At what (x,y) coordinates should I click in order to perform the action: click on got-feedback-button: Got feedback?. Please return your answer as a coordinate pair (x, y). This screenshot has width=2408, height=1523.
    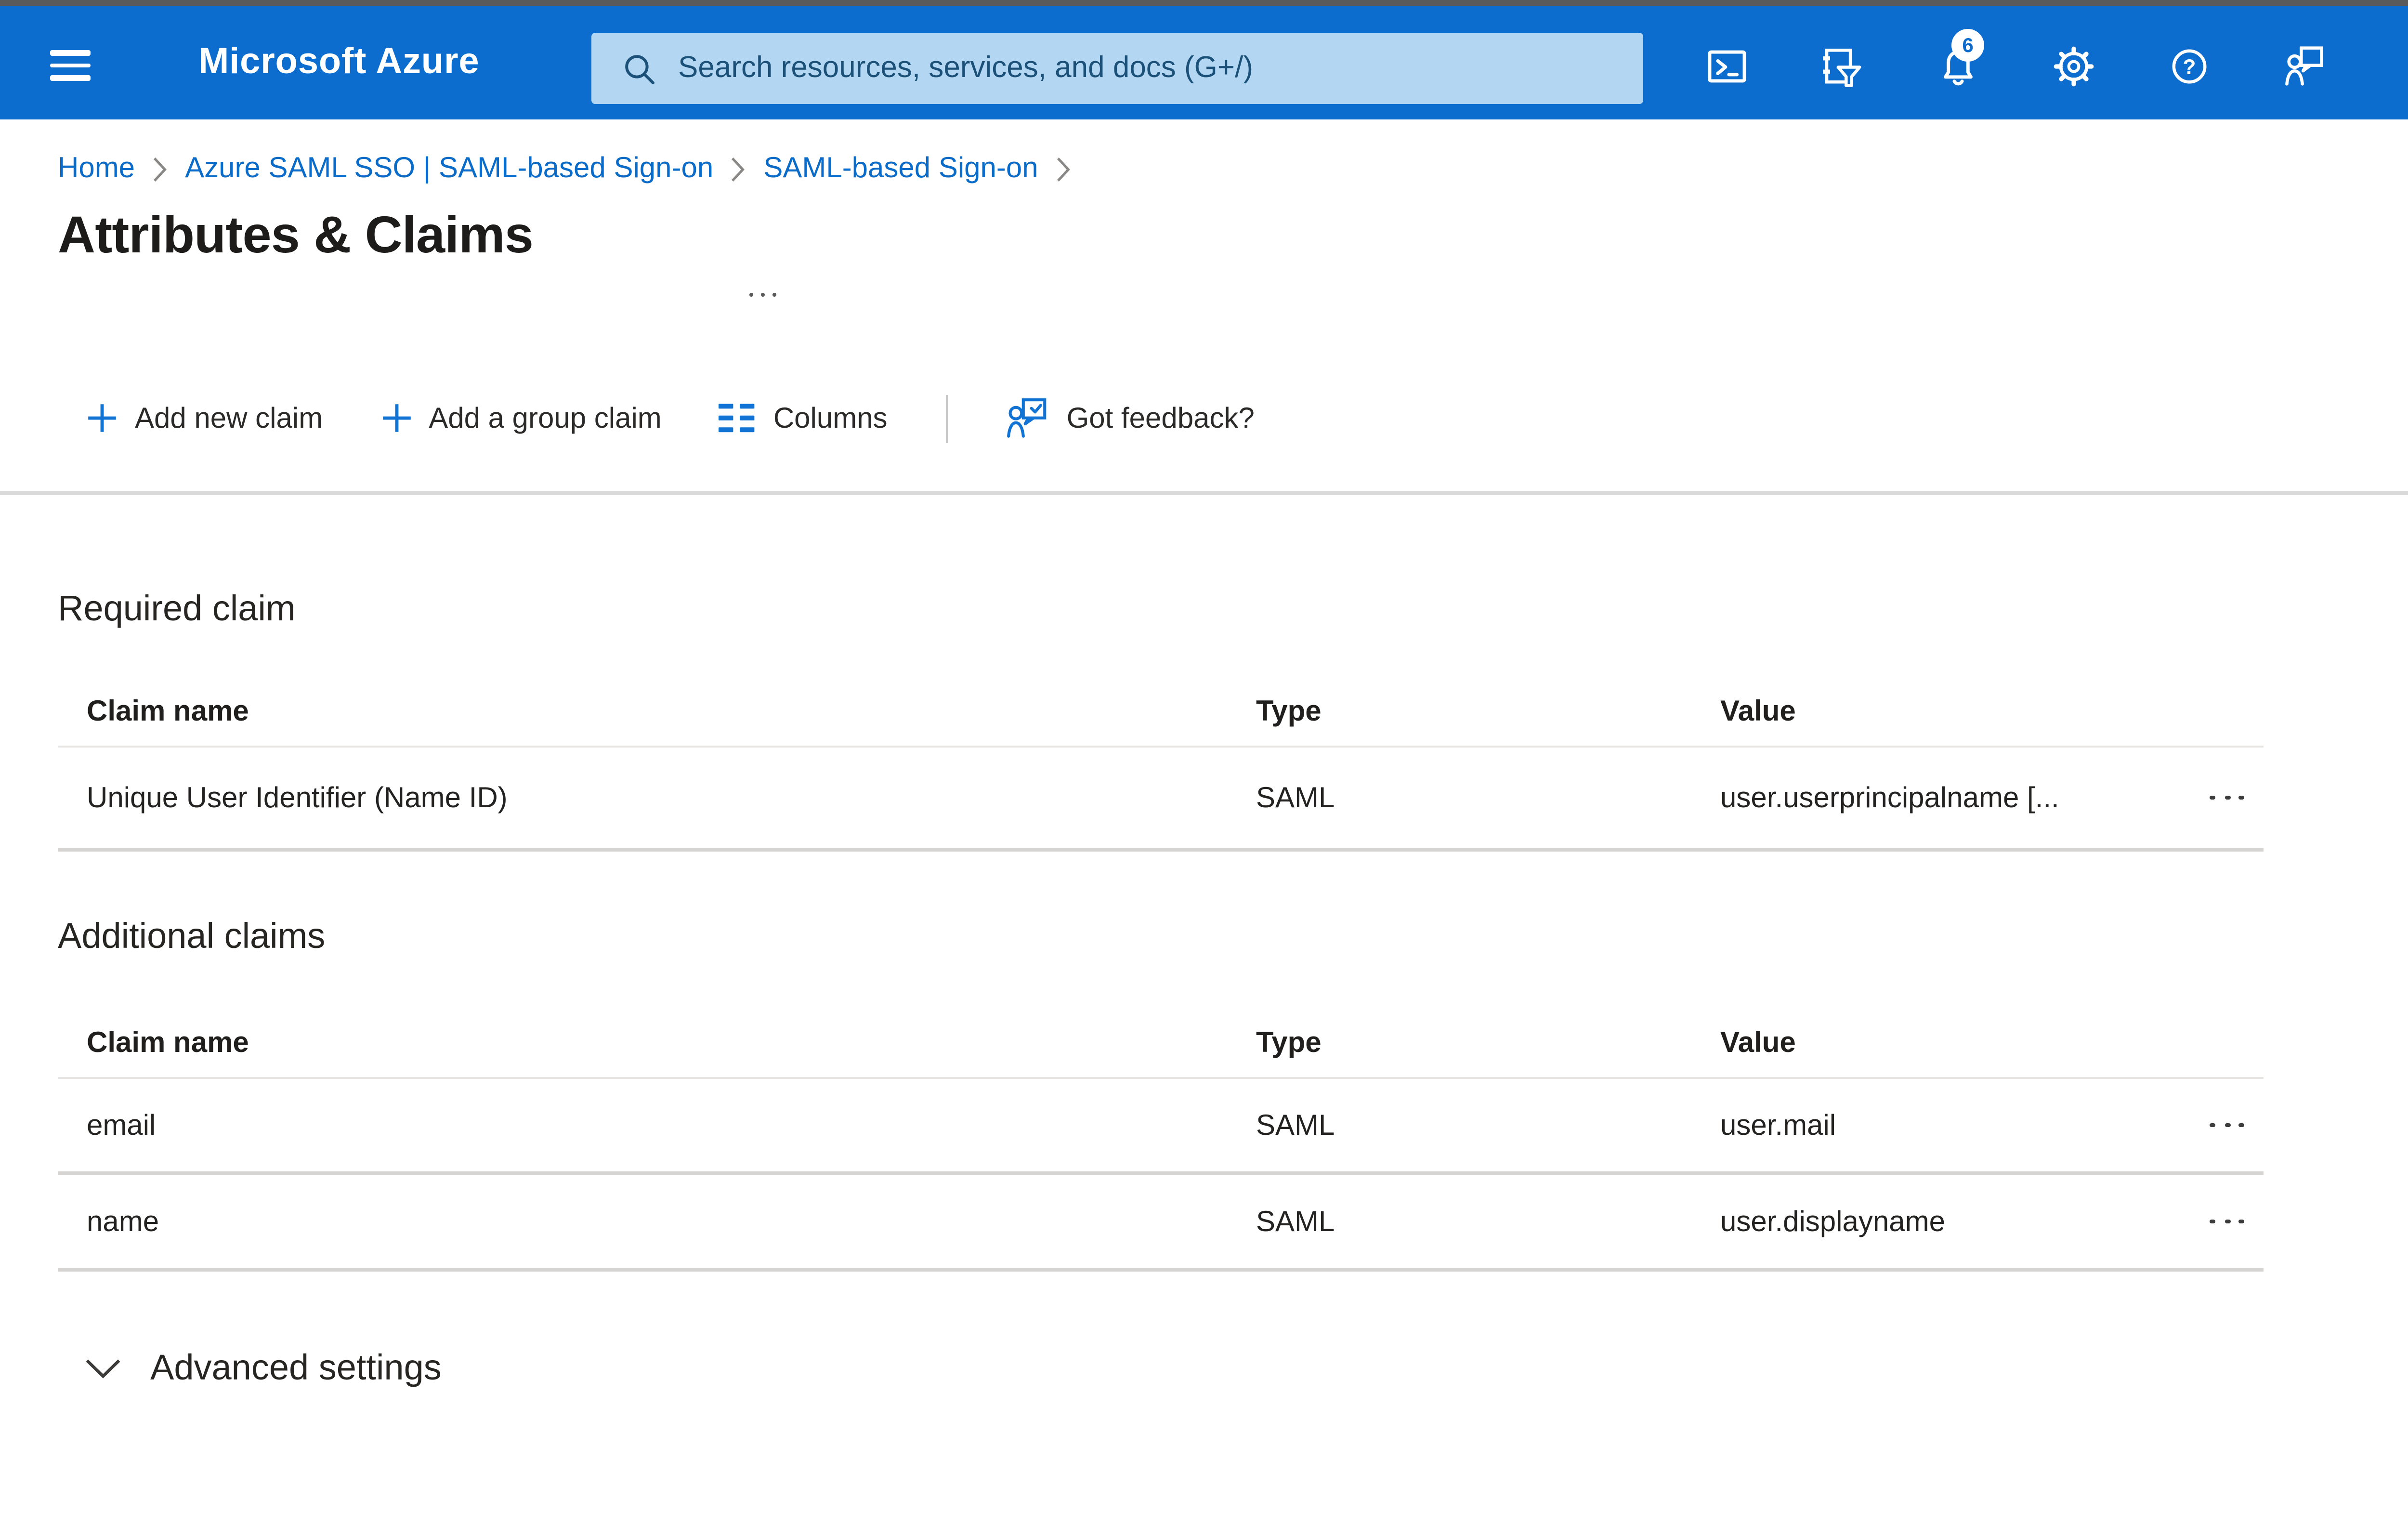
    Looking at the image, I should click on (1130, 418).